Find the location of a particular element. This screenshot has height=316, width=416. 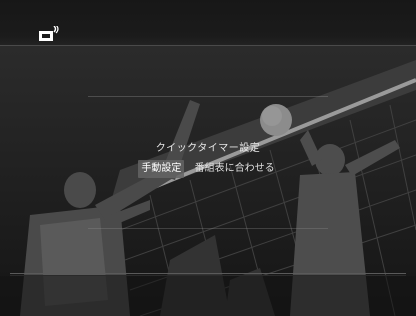

top-bar is located at coordinates (208, 23).